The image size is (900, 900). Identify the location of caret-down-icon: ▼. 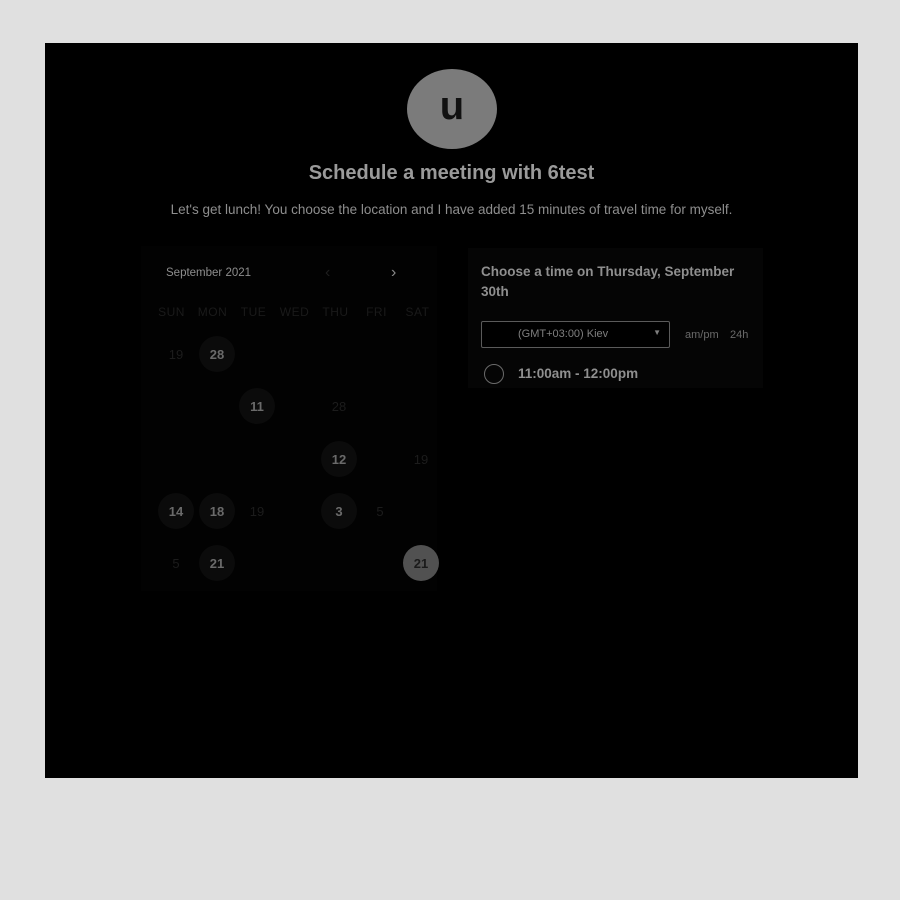
(657, 332).